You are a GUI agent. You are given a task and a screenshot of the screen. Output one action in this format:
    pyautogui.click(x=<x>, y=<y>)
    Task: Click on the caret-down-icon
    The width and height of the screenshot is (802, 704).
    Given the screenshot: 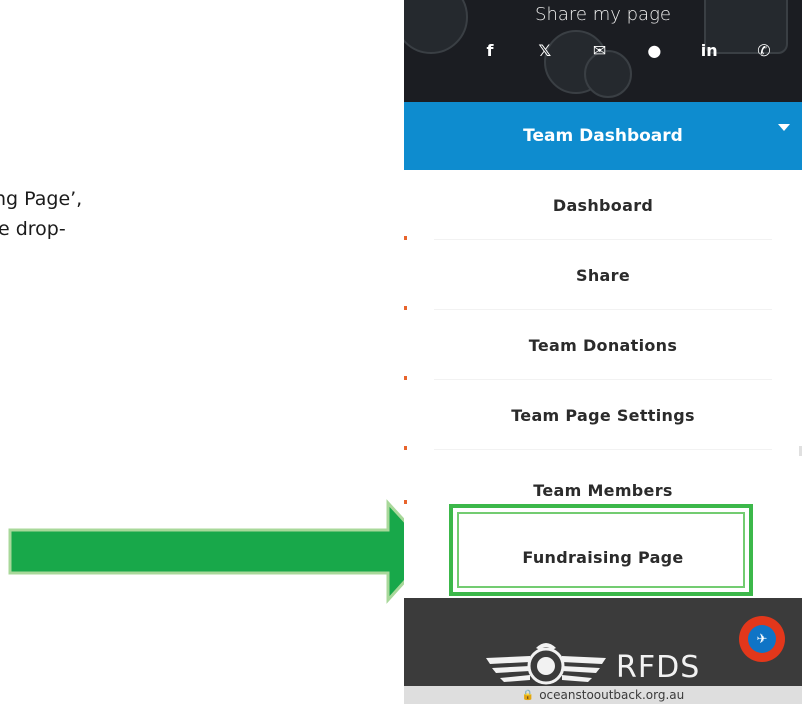 What is the action you would take?
    pyautogui.click(x=784, y=127)
    